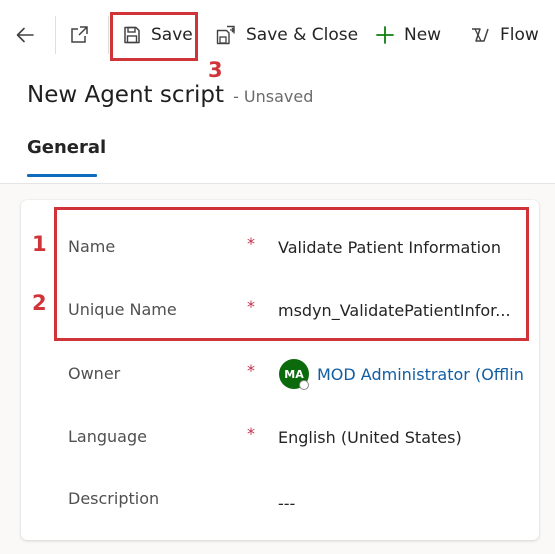  I want to click on field-label: Description, so click(114, 498).